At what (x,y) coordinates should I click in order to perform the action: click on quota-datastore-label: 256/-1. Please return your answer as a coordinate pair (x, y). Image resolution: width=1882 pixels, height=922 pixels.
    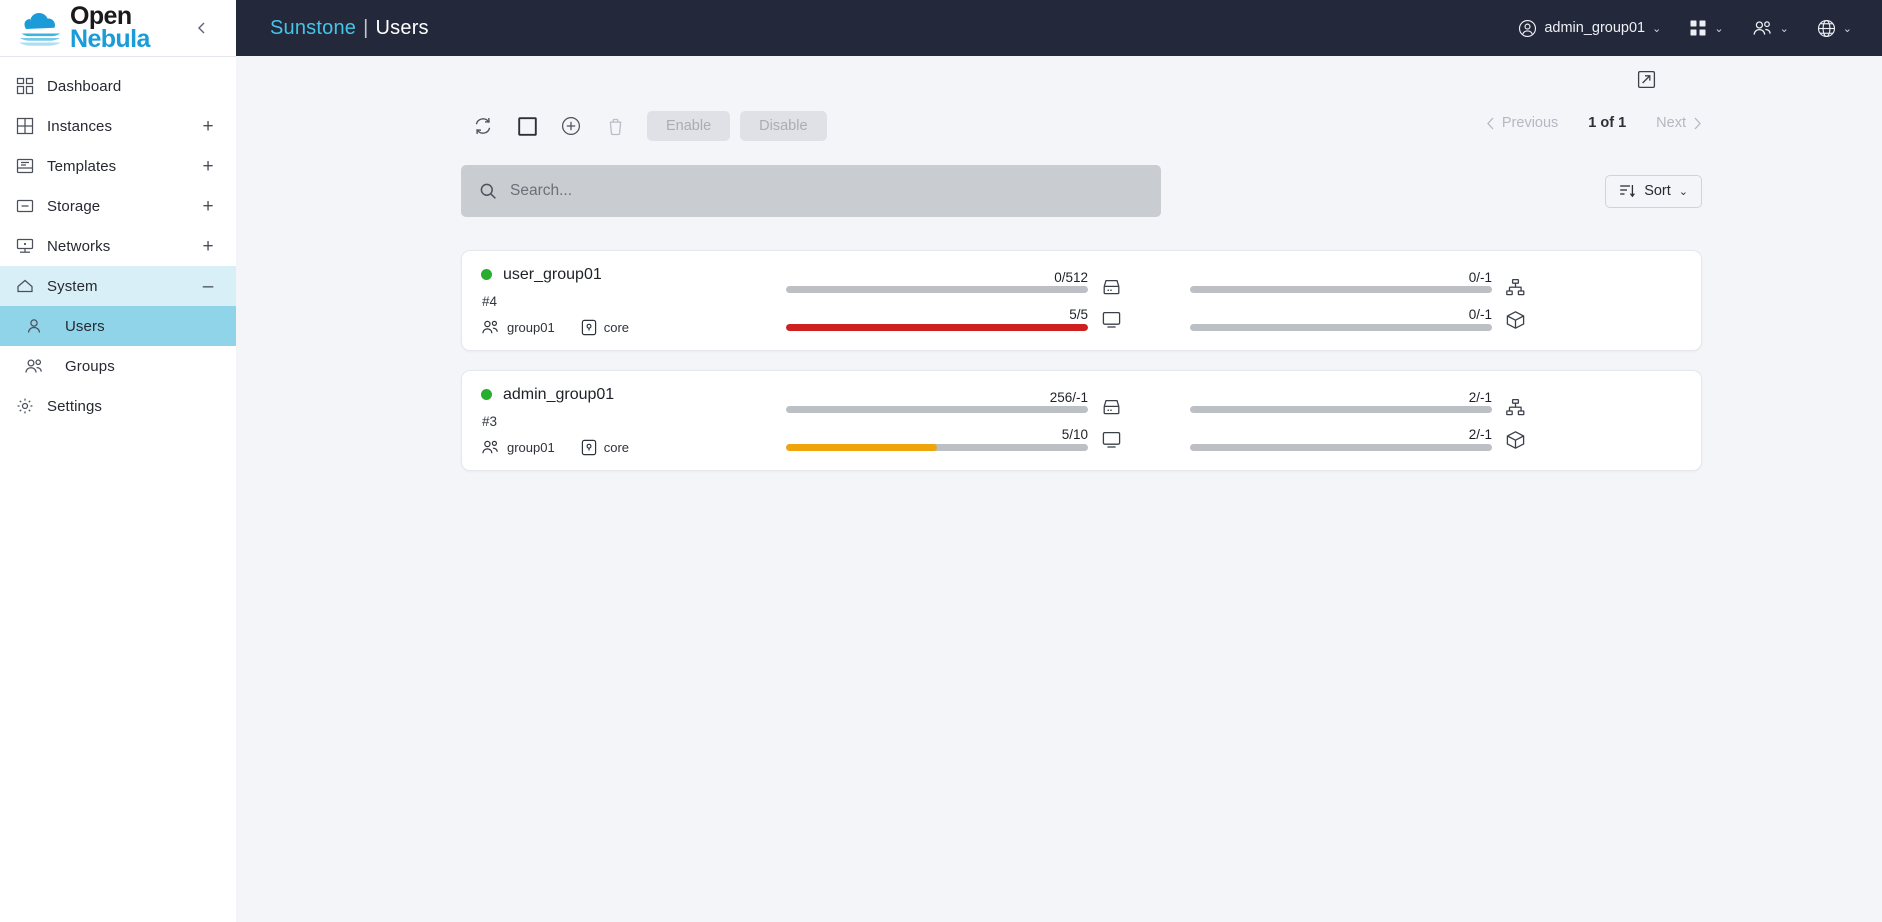
    Looking at the image, I should click on (1068, 397).